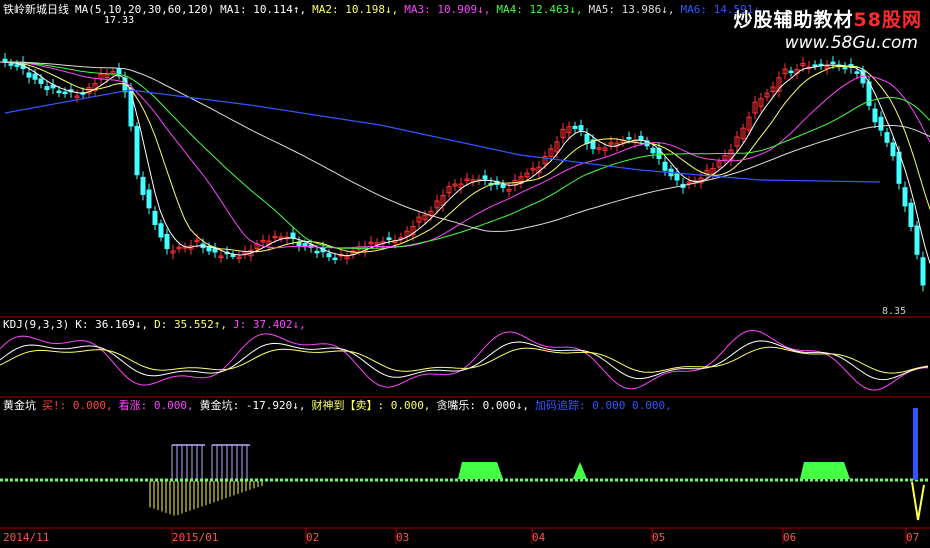  I want to click on x-axis-label: 2015/01, so click(195, 537).